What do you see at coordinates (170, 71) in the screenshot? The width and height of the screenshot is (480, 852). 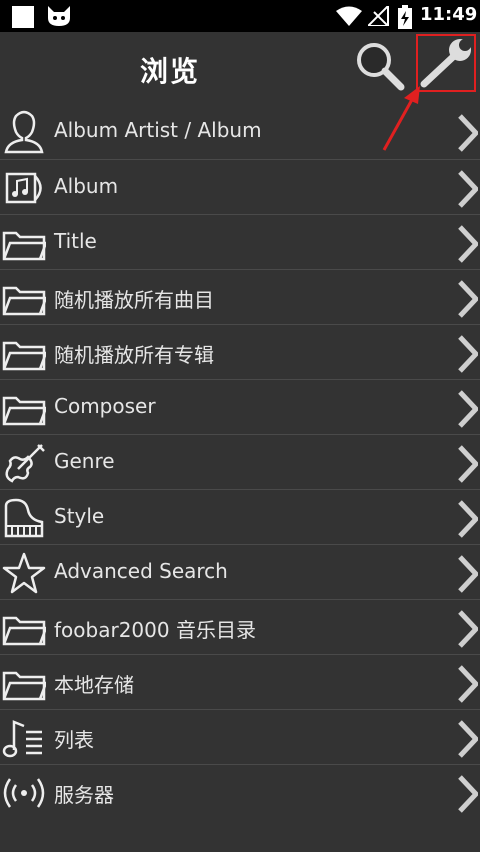 I see `page-title: 浏览` at bounding box center [170, 71].